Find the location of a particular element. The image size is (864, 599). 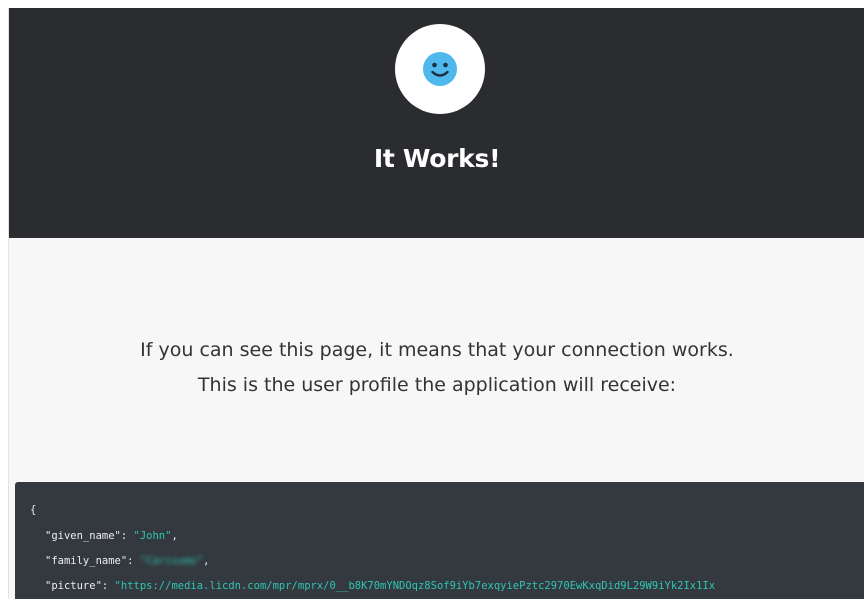

json-line-open: { is located at coordinates (33, 510).